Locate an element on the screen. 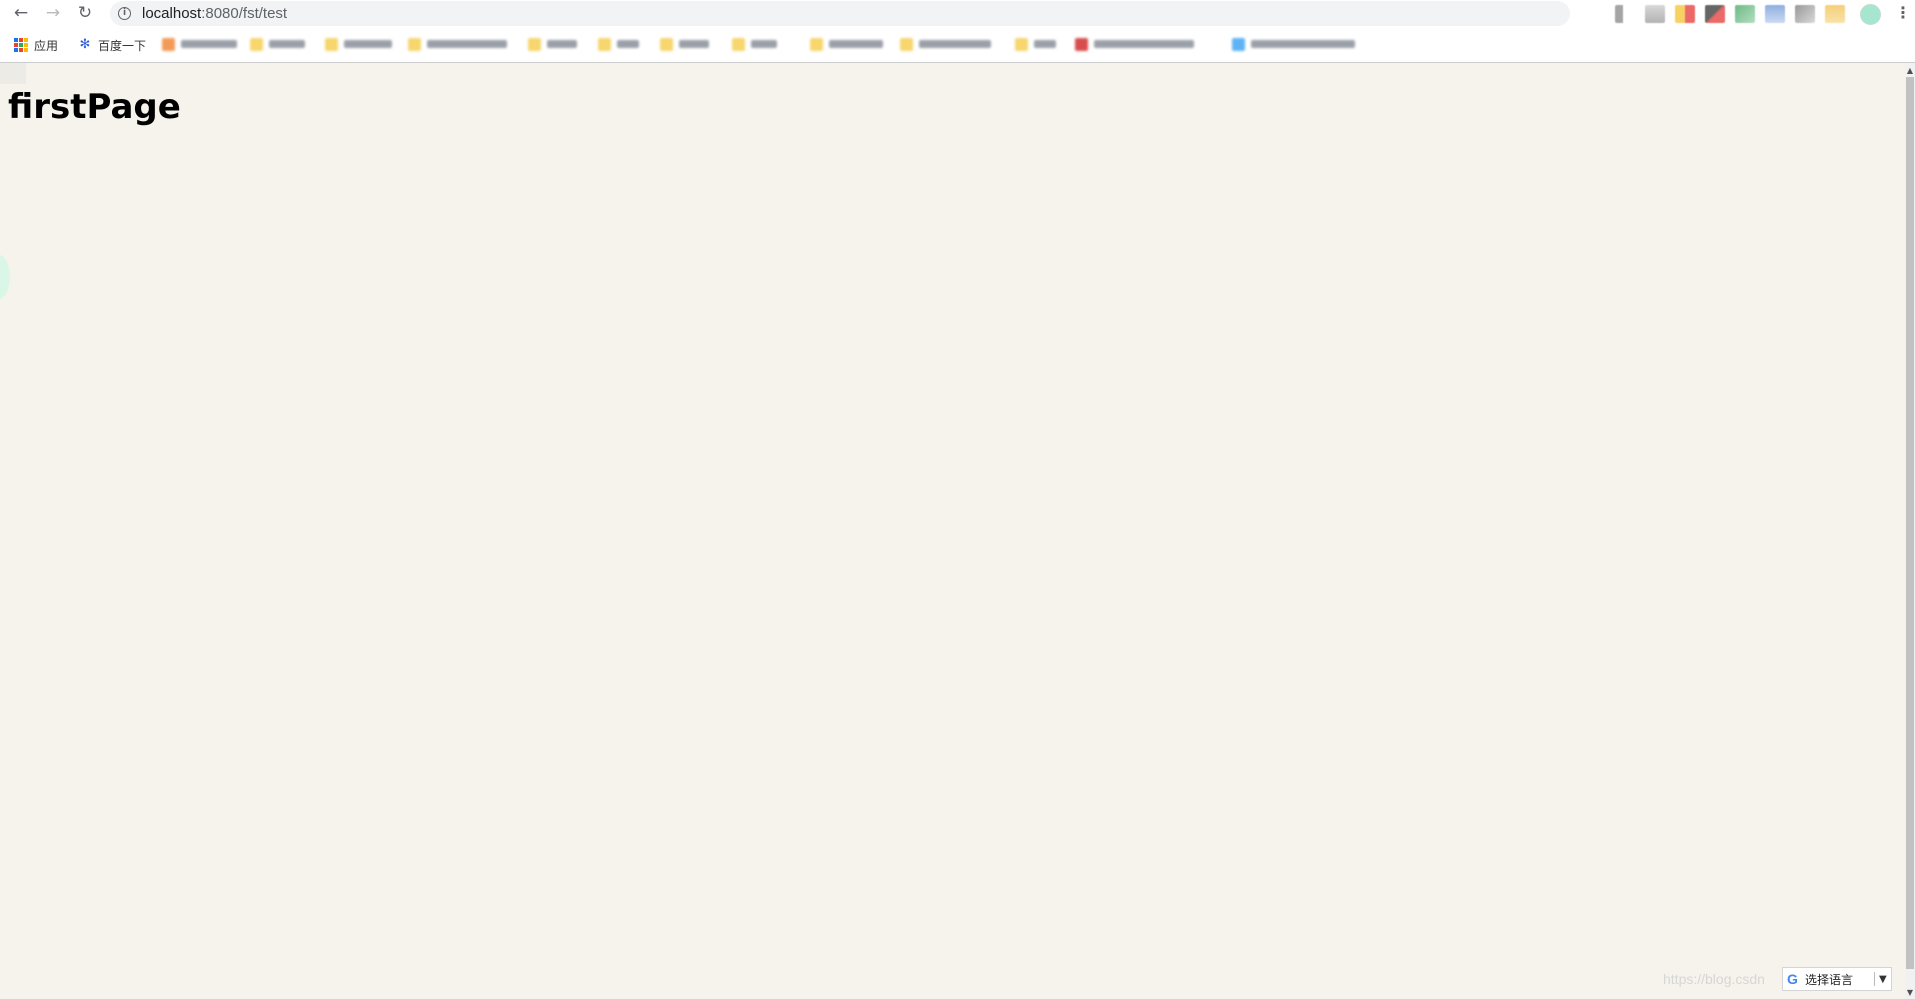 The image size is (1915, 999). bookmark-apps: 应用 is located at coordinates (36, 45).